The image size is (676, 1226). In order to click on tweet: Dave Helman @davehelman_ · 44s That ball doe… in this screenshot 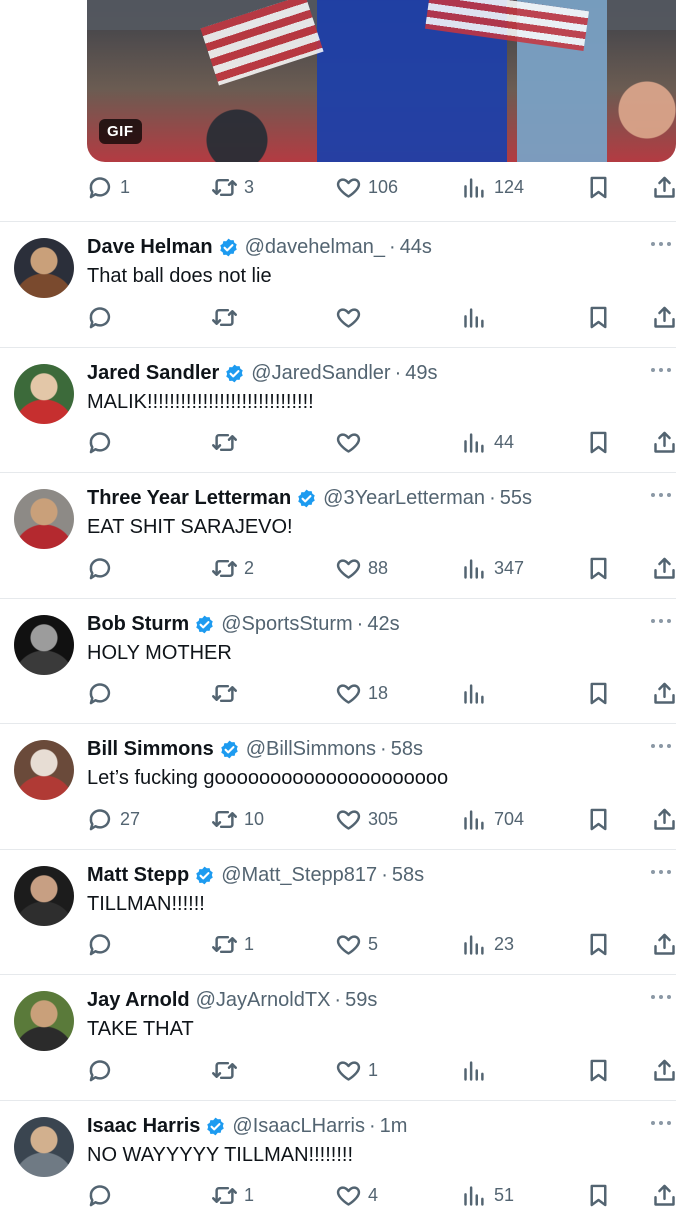, I will do `click(338, 284)`.